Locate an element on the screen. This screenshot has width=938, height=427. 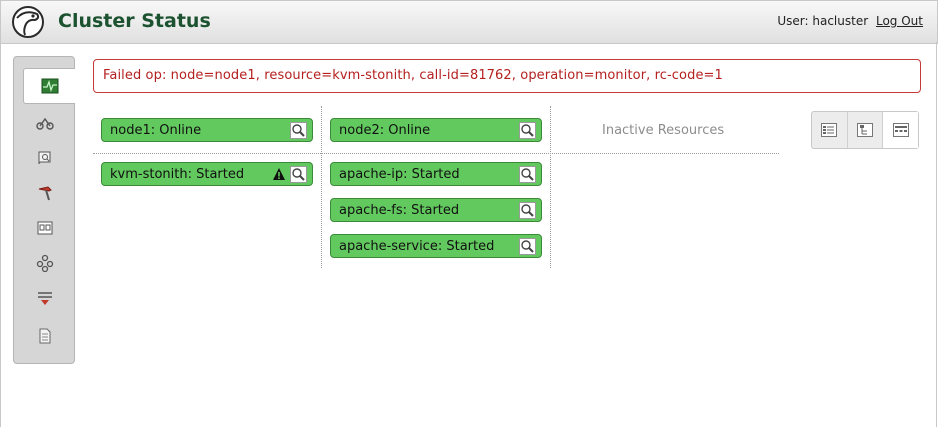
resource-label: apache-ip: Started is located at coordinates (399, 174).